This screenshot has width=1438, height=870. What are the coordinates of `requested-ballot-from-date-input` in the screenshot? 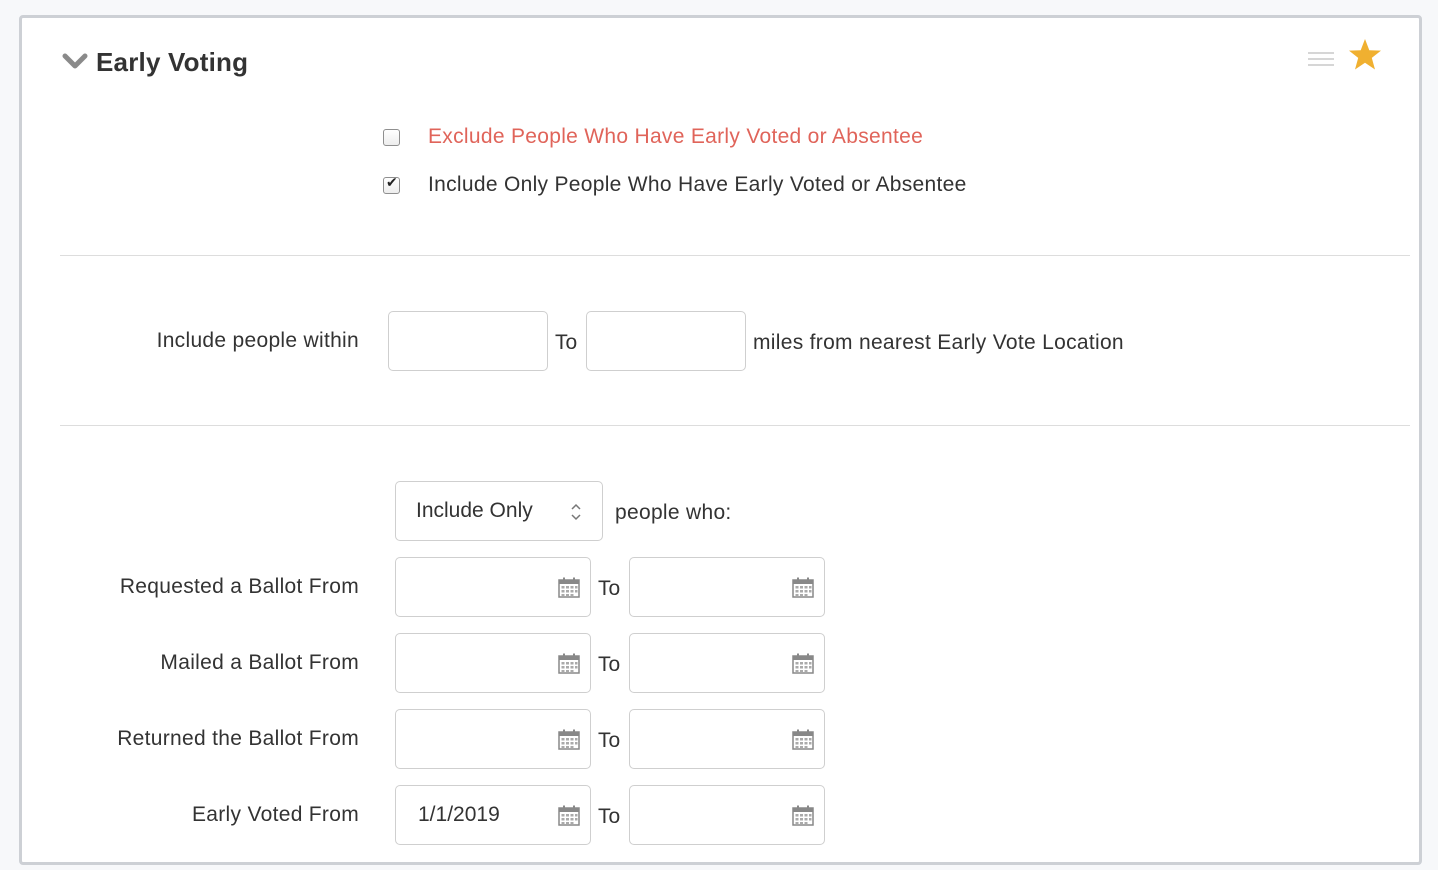 It's located at (493, 587).